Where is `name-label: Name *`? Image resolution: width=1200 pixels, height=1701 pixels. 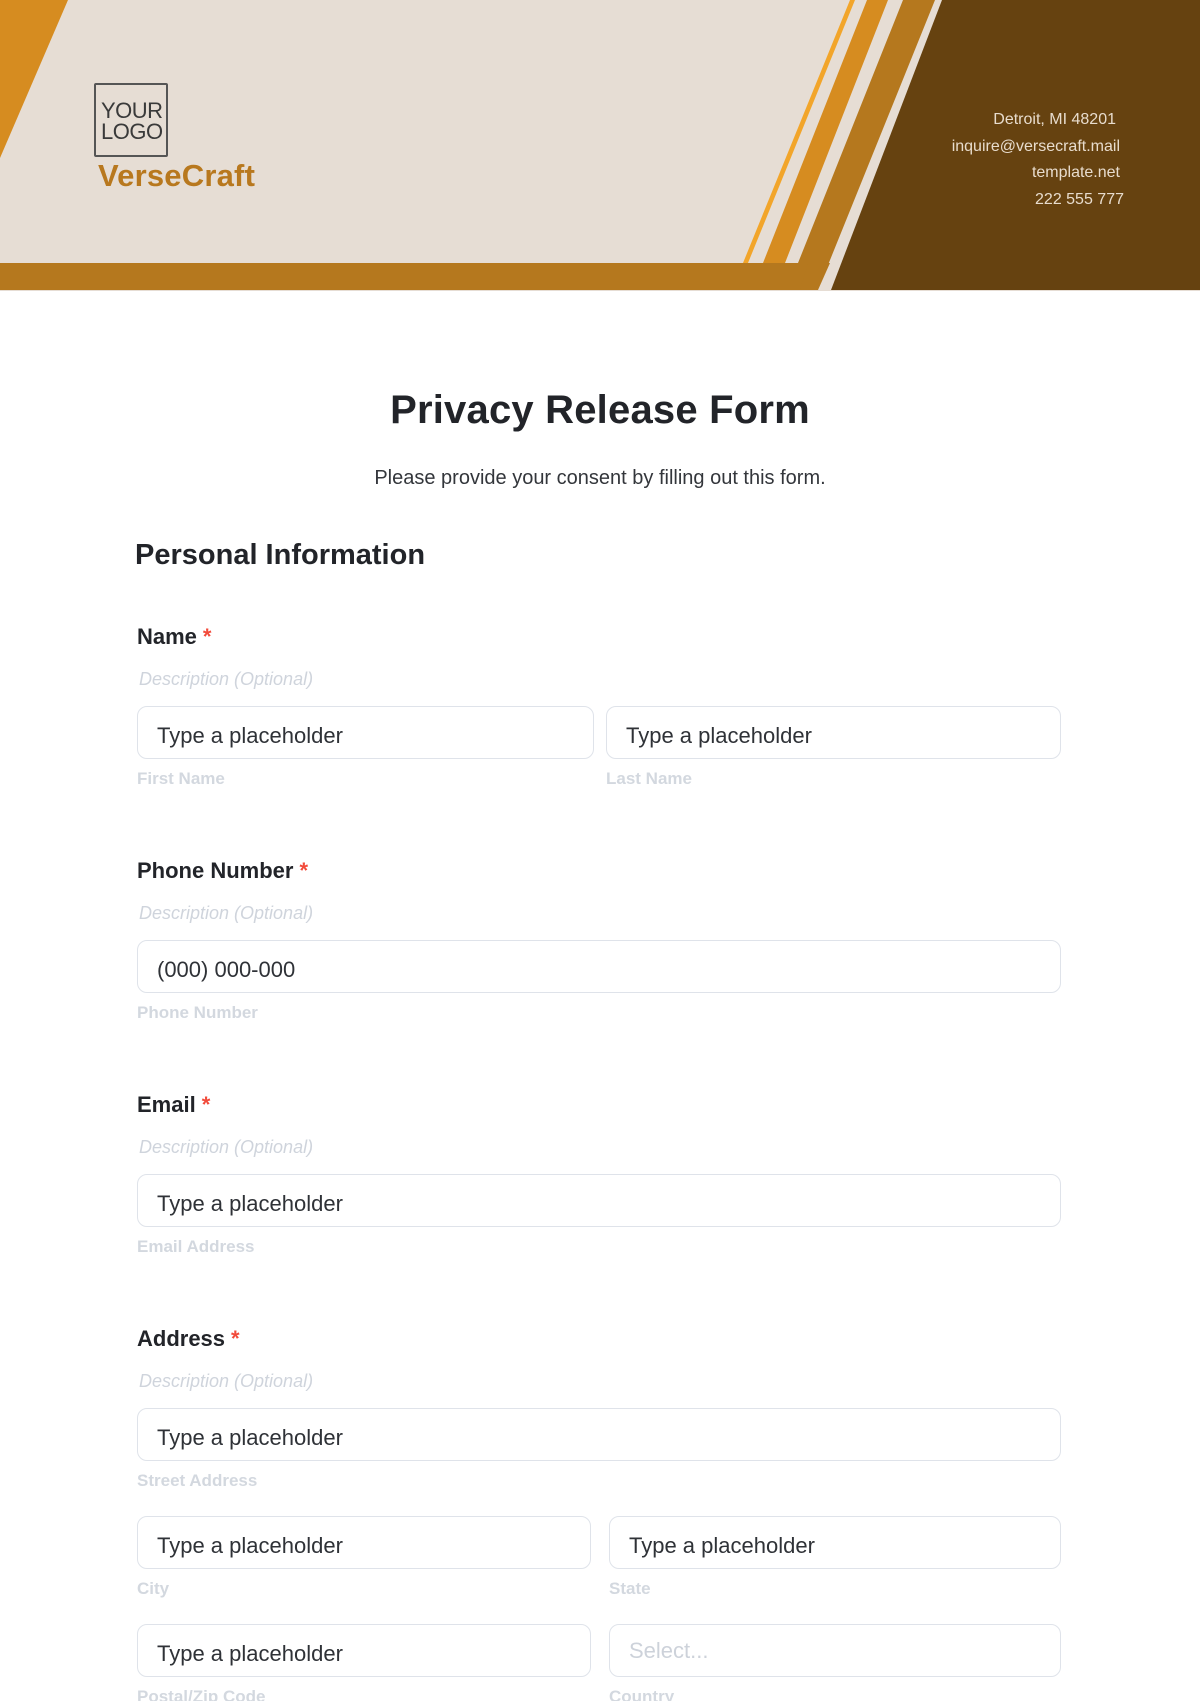 name-label: Name * is located at coordinates (174, 637).